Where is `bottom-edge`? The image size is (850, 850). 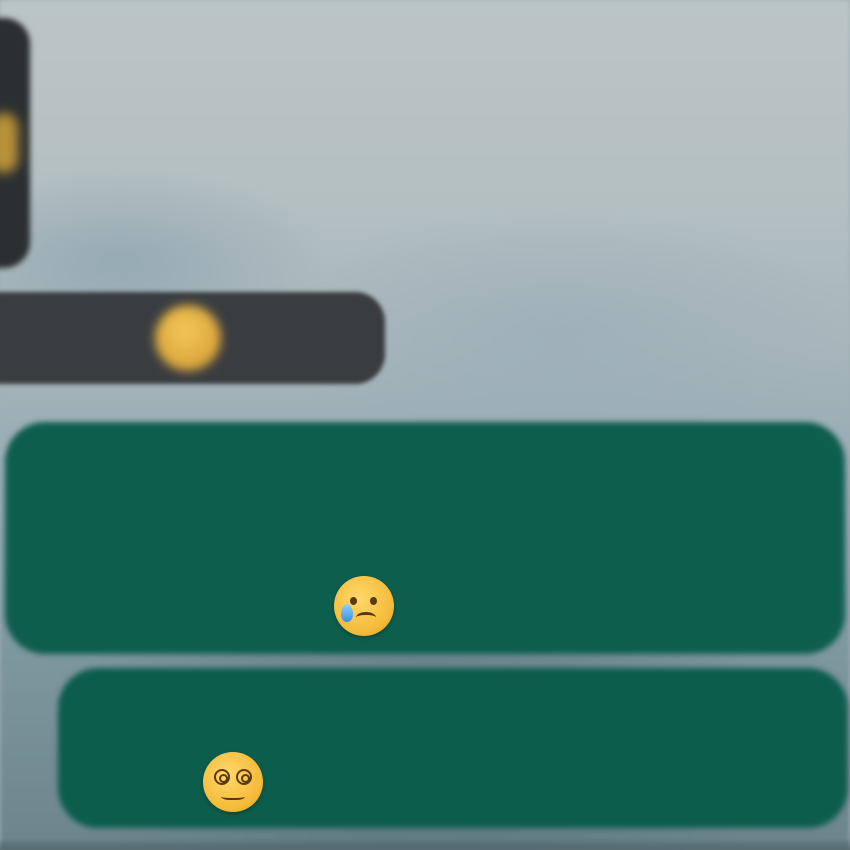 bottom-edge is located at coordinates (425, 844).